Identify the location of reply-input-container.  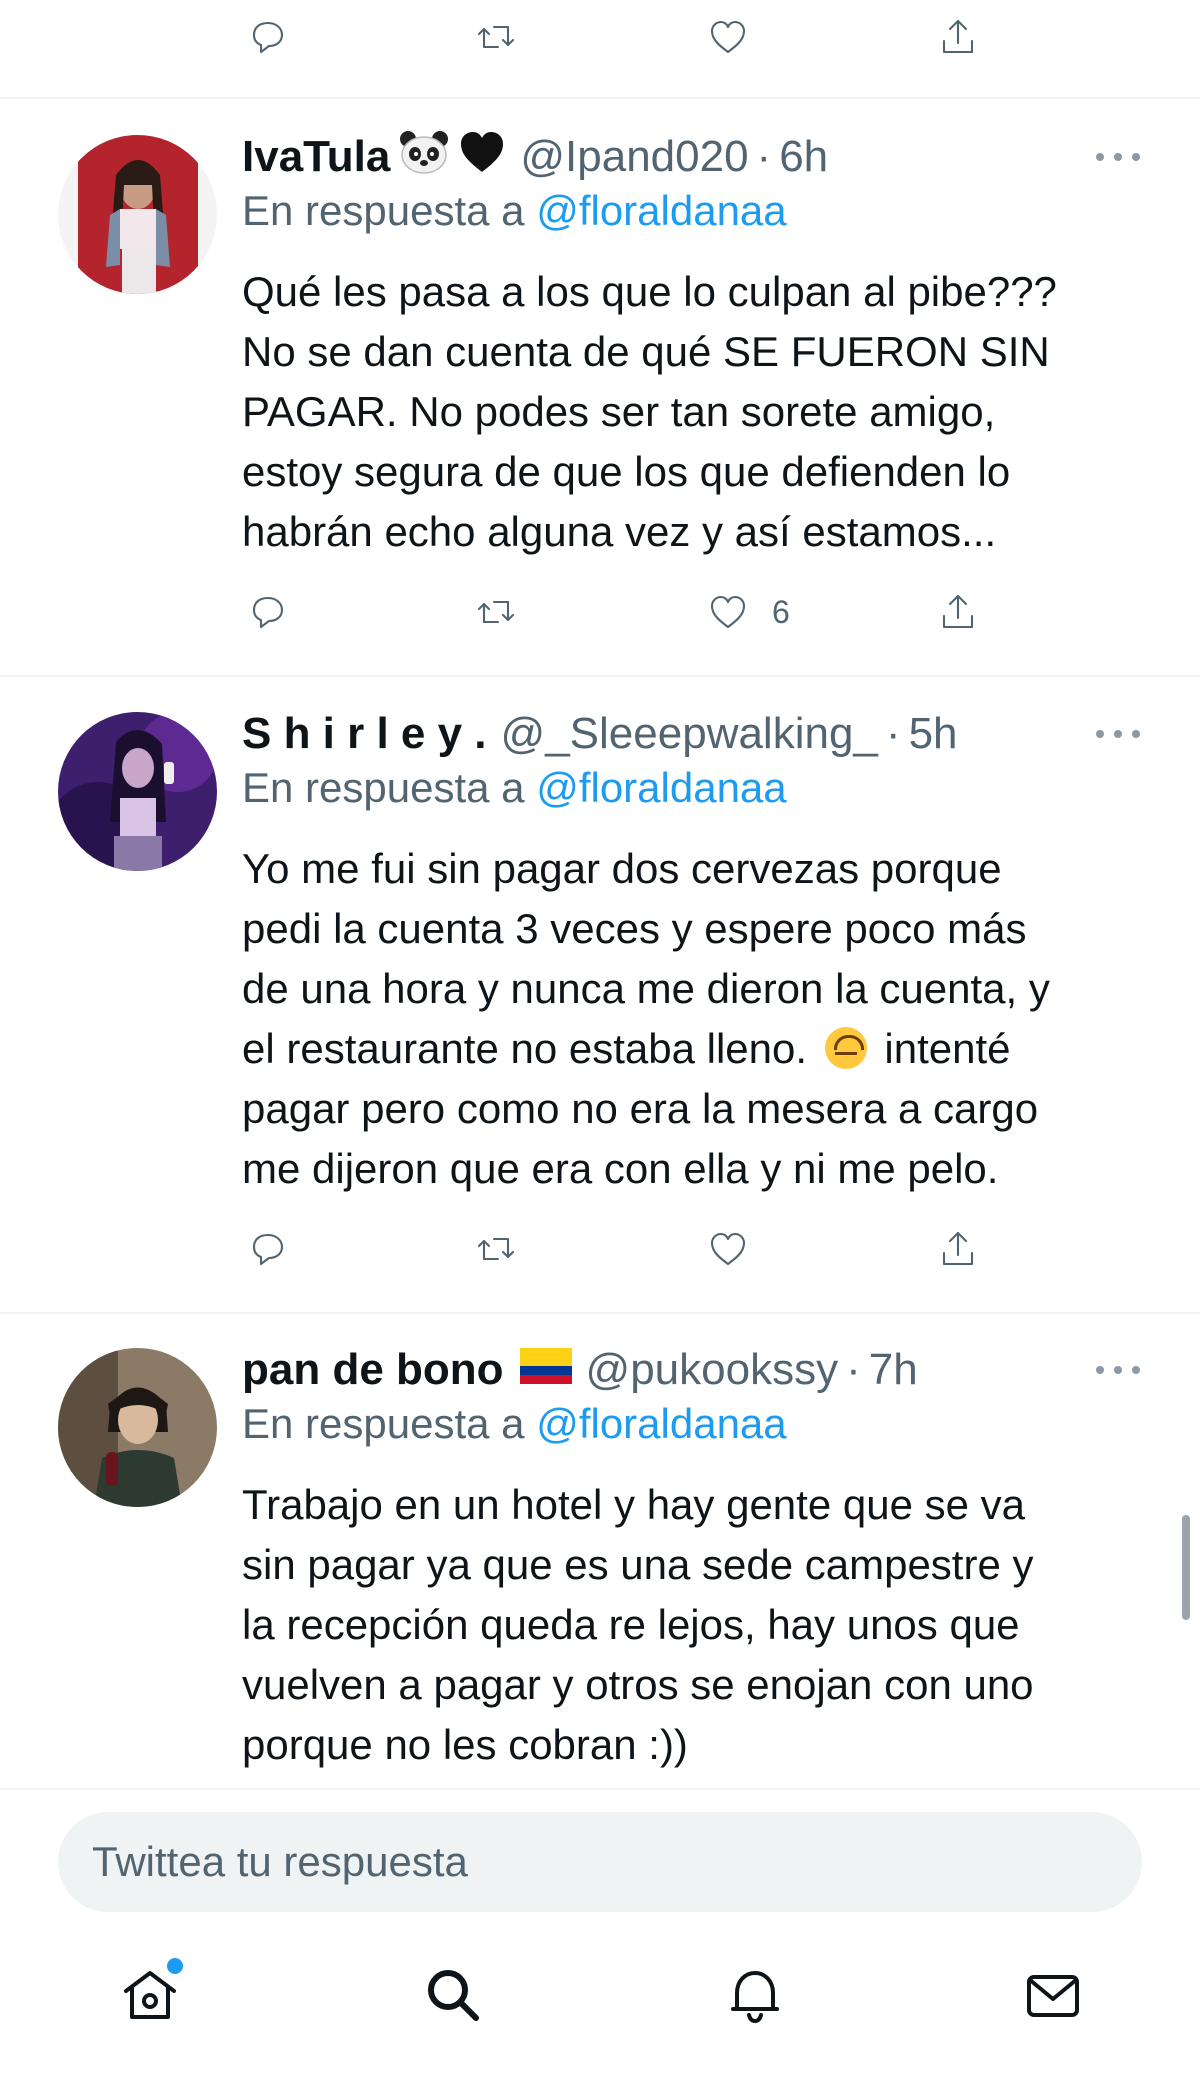
(600, 1862).